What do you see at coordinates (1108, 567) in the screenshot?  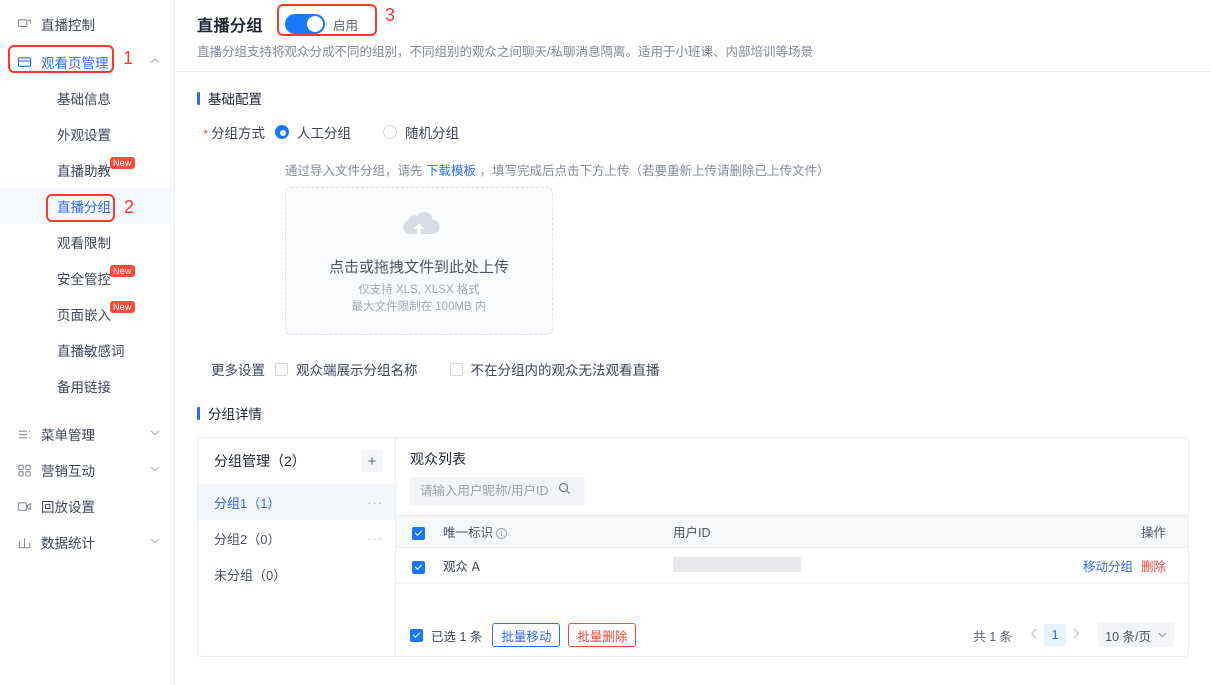 I see `move-group-link: 移动分组` at bounding box center [1108, 567].